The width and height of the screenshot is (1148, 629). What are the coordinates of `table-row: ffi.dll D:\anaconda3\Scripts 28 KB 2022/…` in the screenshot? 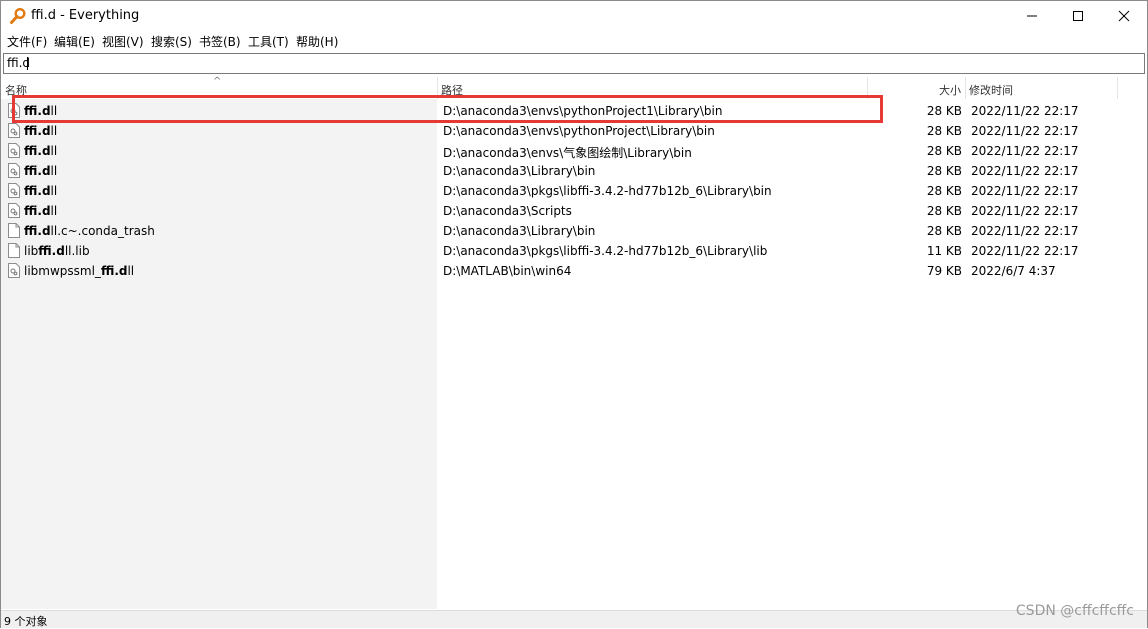 It's located at (574, 211).